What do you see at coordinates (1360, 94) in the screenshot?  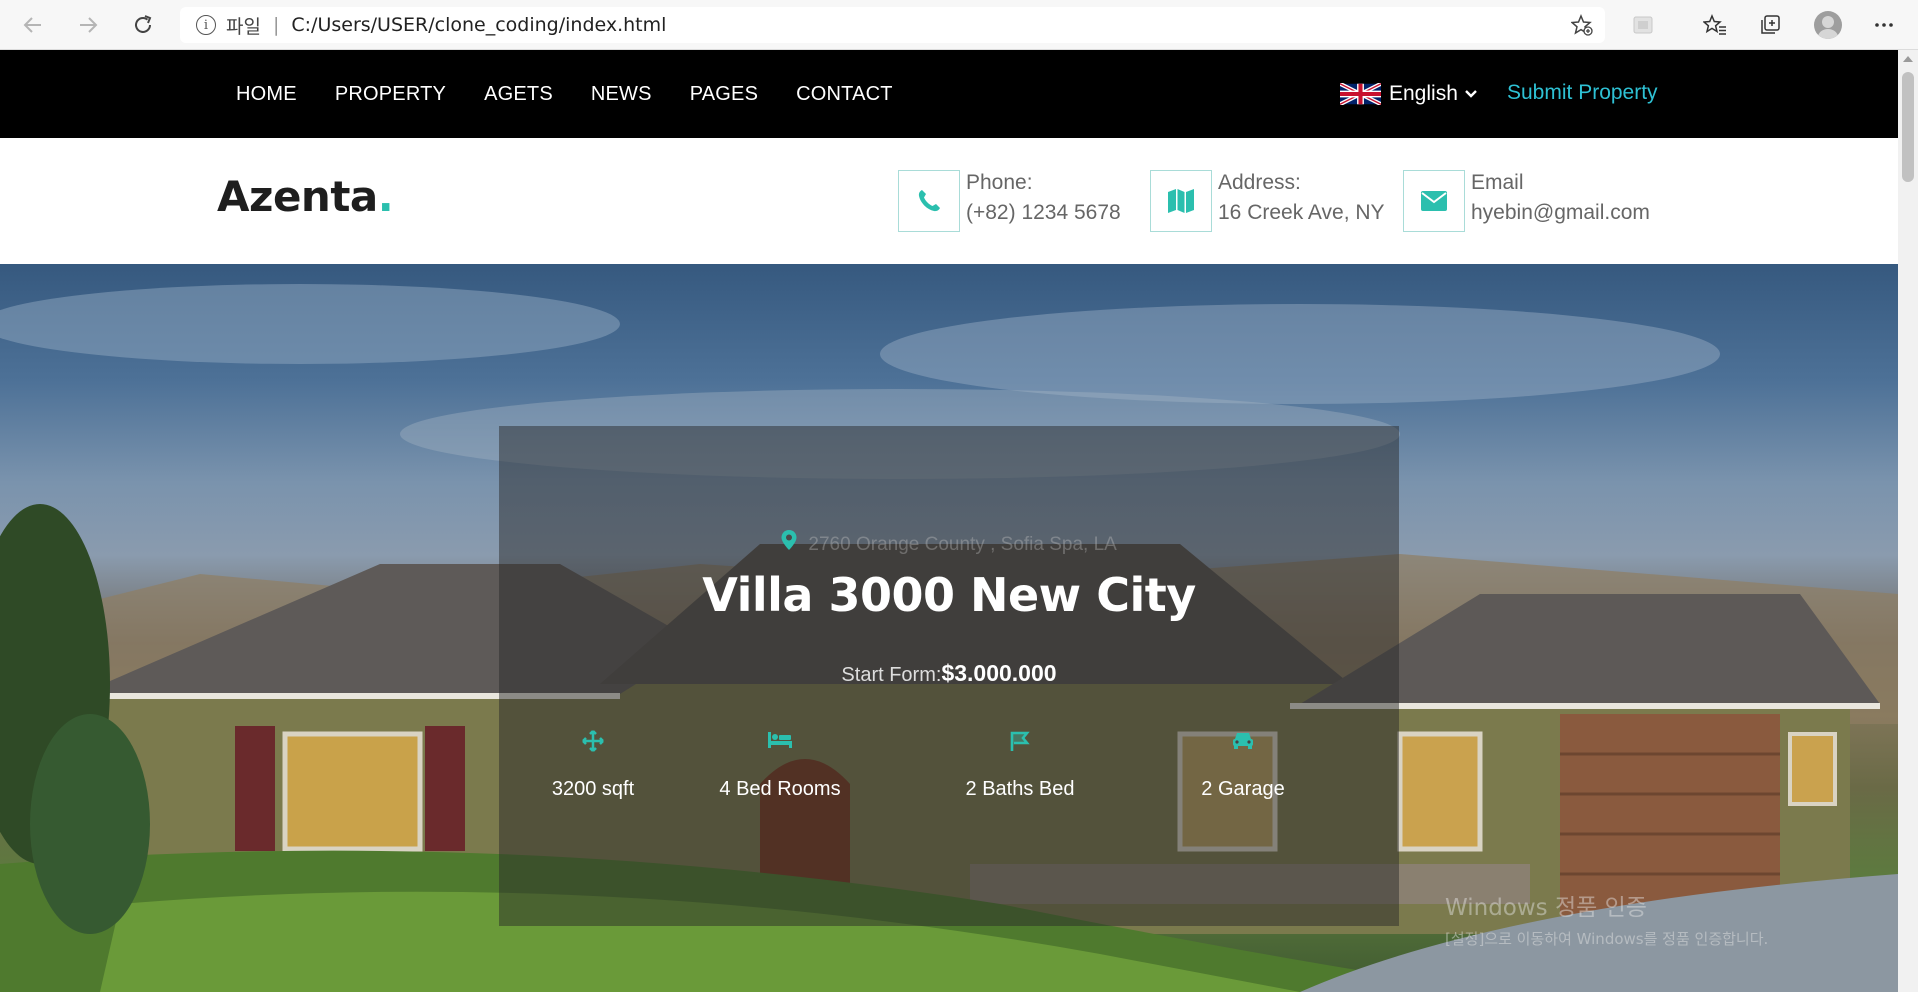 I see `uk-flag-icon` at bounding box center [1360, 94].